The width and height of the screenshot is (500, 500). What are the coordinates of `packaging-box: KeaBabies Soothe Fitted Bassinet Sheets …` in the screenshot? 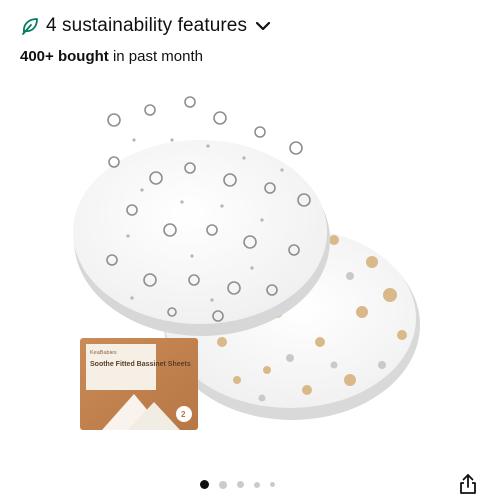 It's located at (139, 384).